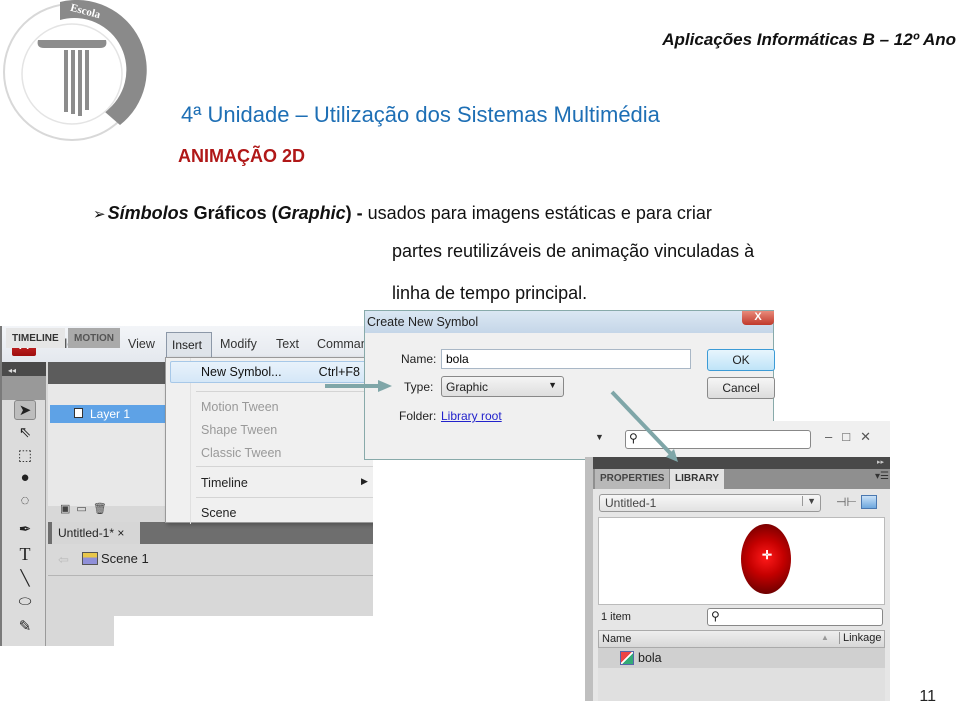 The width and height of the screenshot is (960, 707). What do you see at coordinates (758, 318) in the screenshot?
I see `close-button: X` at bounding box center [758, 318].